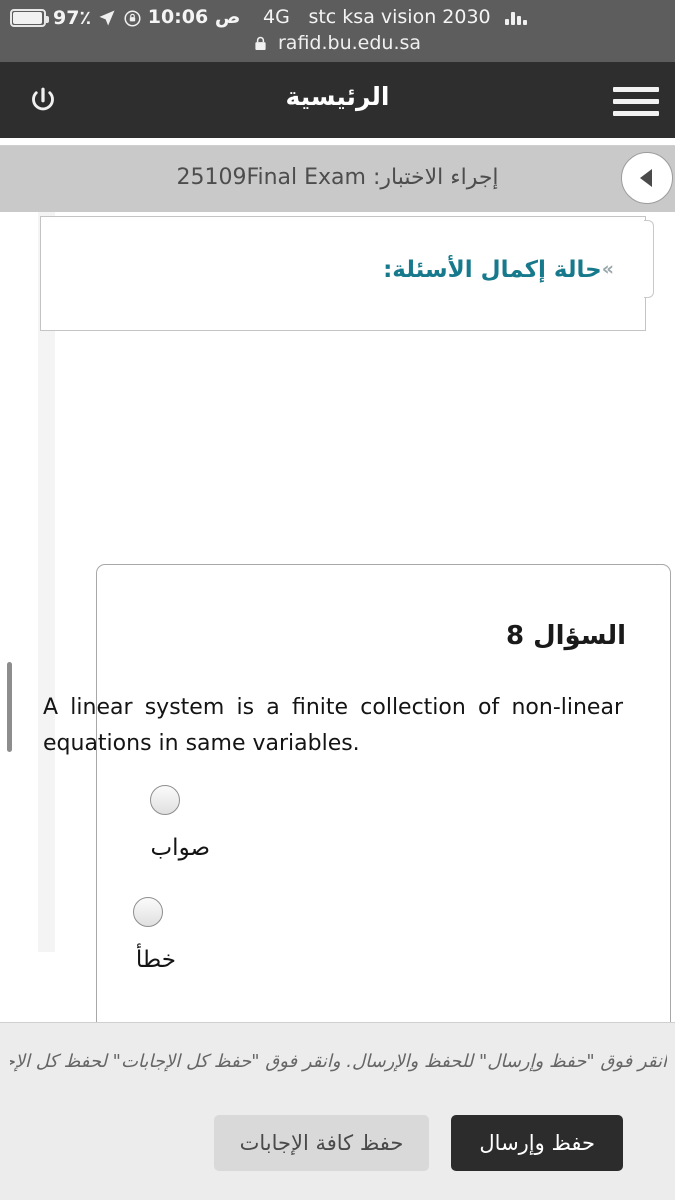 This screenshot has width=675, height=1200. Describe the element at coordinates (337, 96) in the screenshot. I see `page-title: الرئيسية` at that location.